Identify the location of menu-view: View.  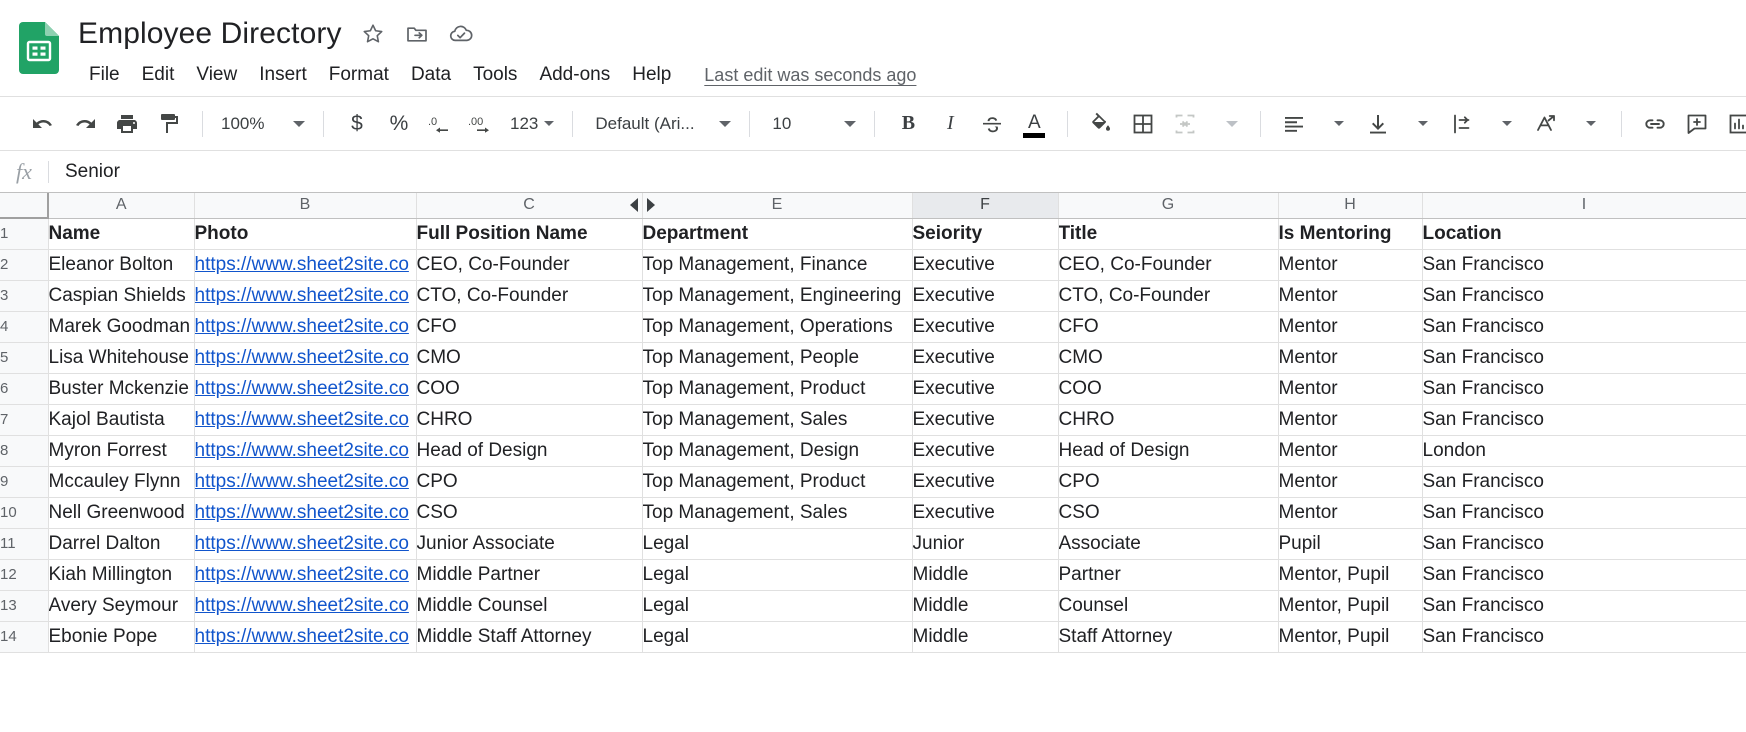
(216, 75).